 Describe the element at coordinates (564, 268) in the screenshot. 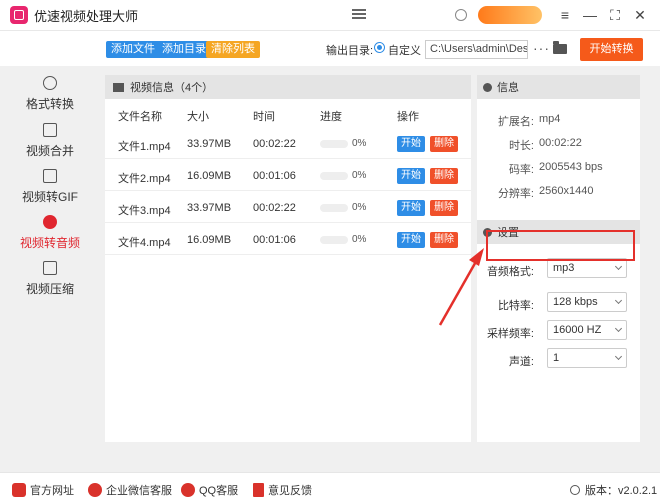

I see `select-value: mp3` at that location.